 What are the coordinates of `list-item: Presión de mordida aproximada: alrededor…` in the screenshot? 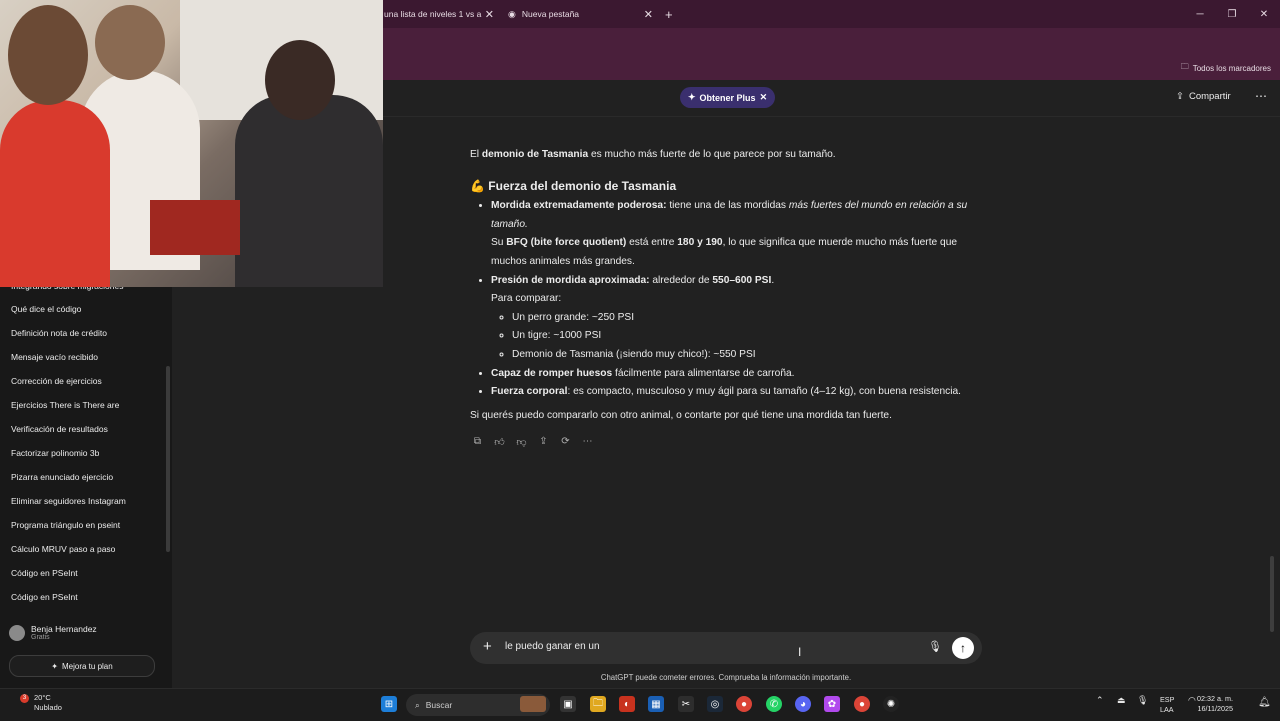 It's located at (740, 318).